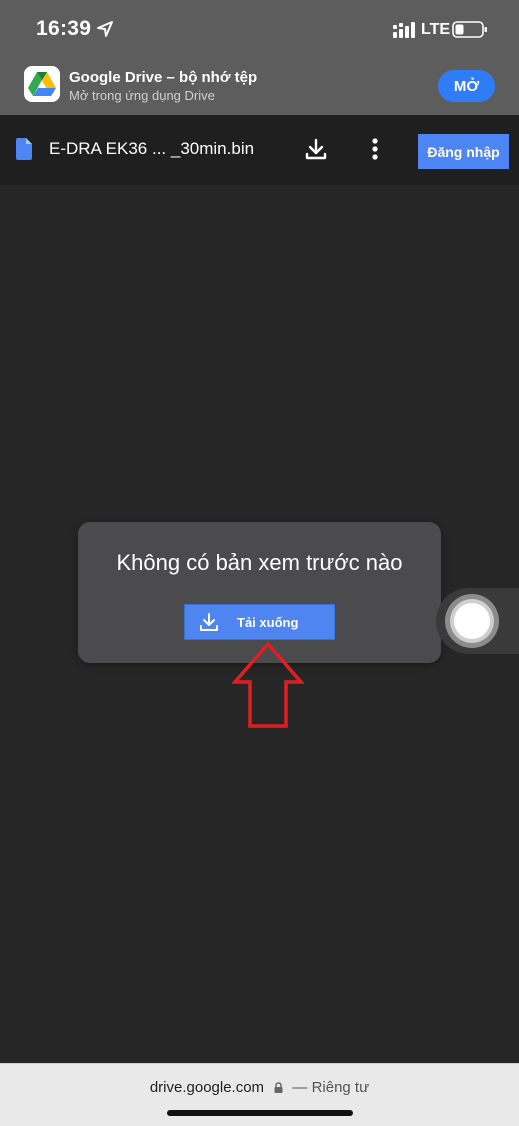 This screenshot has height=1126, width=519. Describe the element at coordinates (260, 1113) in the screenshot. I see `home-indicator` at that location.